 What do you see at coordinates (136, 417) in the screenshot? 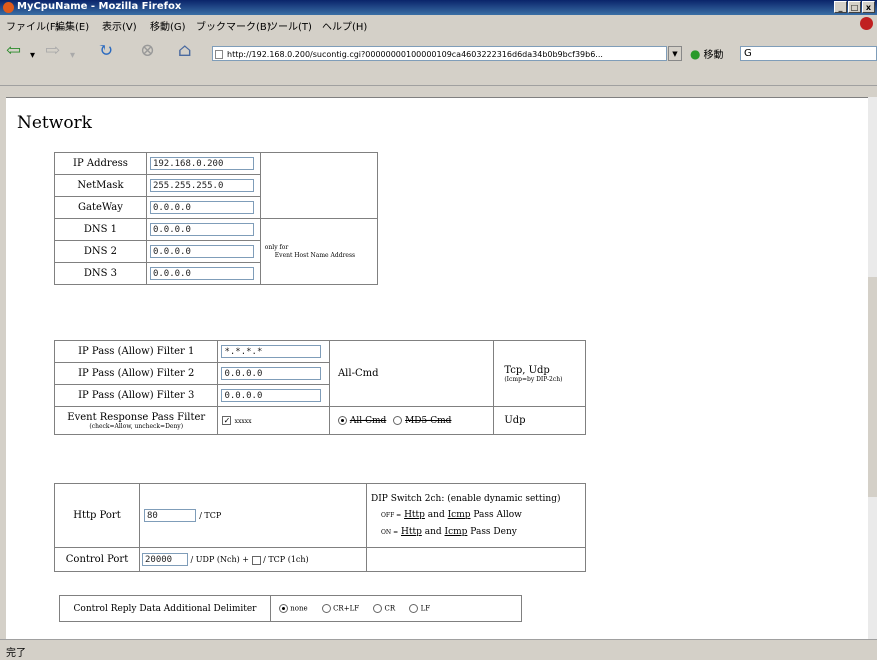
I see `event-filter-label: Event Response Pass Filter` at bounding box center [136, 417].